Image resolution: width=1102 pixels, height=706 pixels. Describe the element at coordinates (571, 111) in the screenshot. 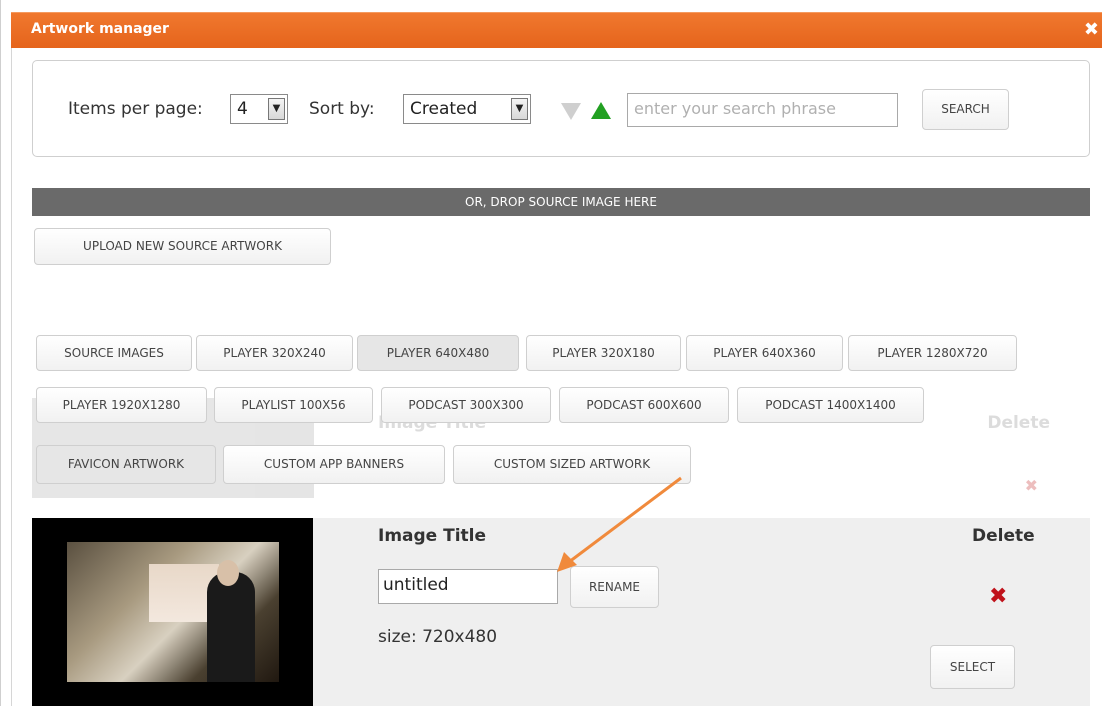

I see `triangle-down-icon` at that location.